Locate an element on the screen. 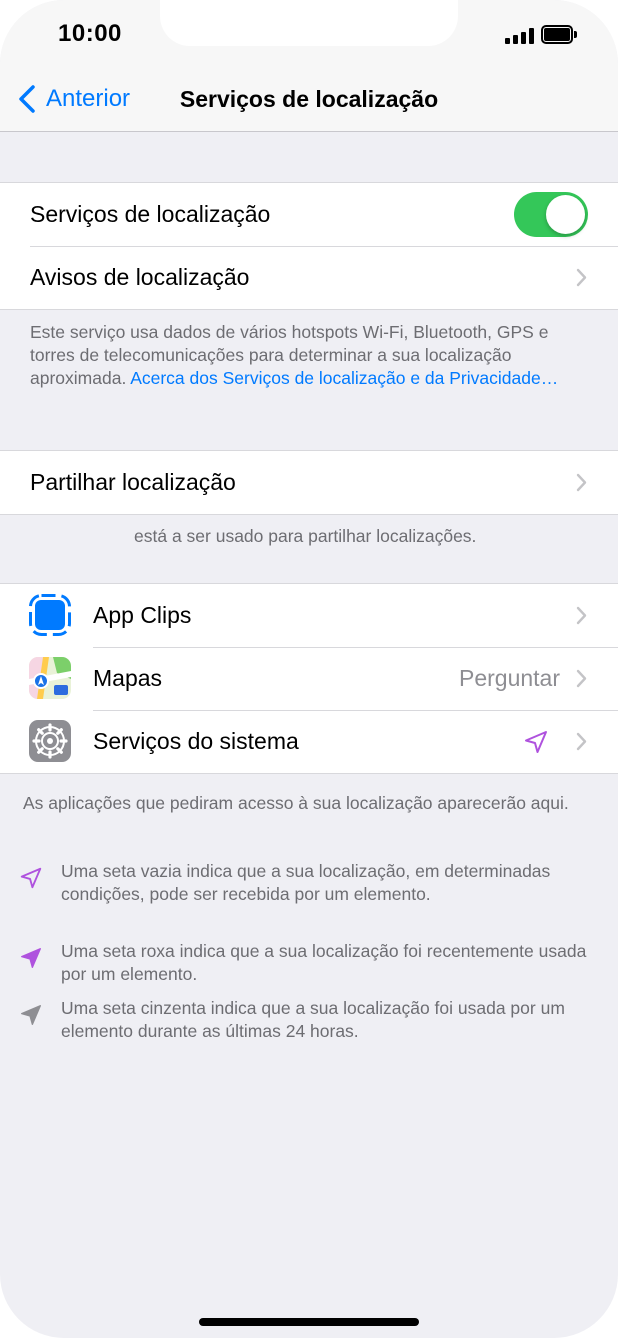  location-alerts-row: Avisos de localização is located at coordinates (309, 277).